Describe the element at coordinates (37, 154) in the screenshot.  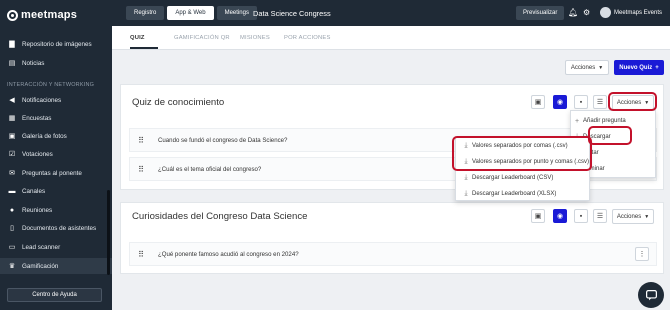
I see `sidebar-item-label: Votaciones` at that location.